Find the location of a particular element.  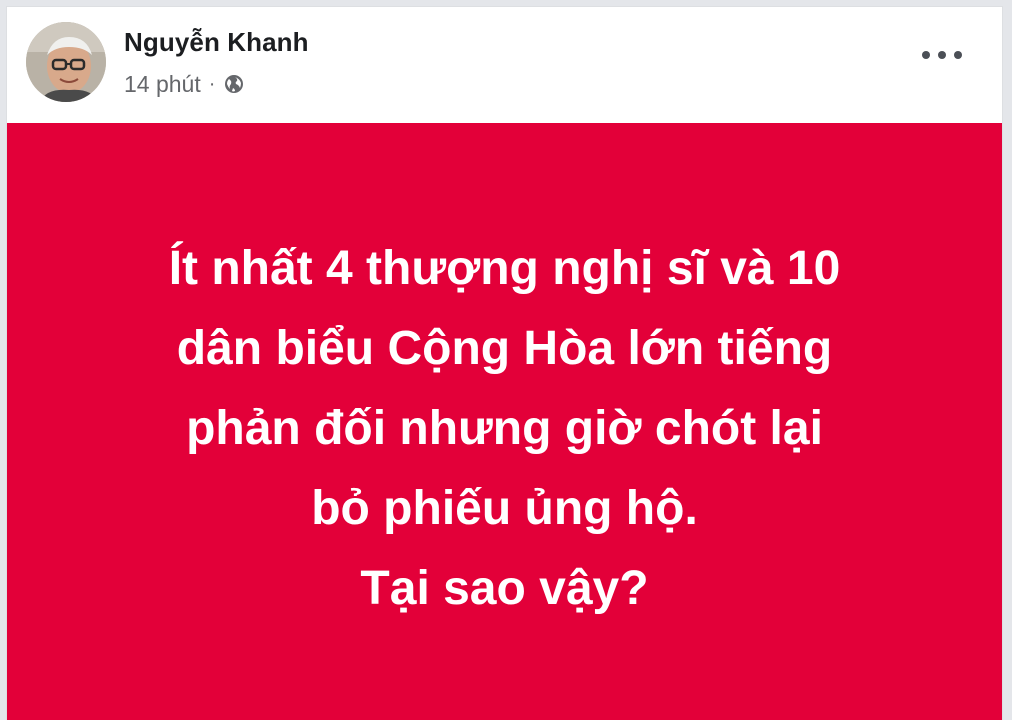

post-text-line: Ít nhất 4 thượng nghị sĩ và 10 is located at coordinates (504, 268).